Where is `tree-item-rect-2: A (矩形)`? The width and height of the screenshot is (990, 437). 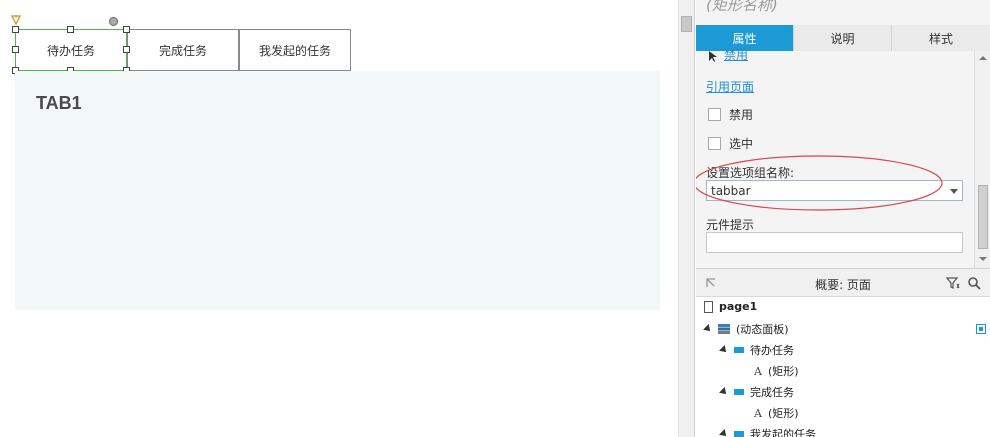 tree-item-rect-2: A (矩形) is located at coordinates (776, 413).